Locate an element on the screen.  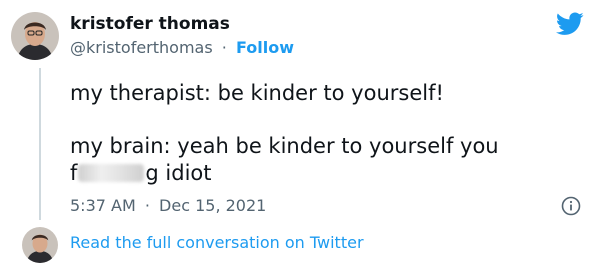
read-full-conversation-link: Read the full conversation on Twitter is located at coordinates (217, 242).